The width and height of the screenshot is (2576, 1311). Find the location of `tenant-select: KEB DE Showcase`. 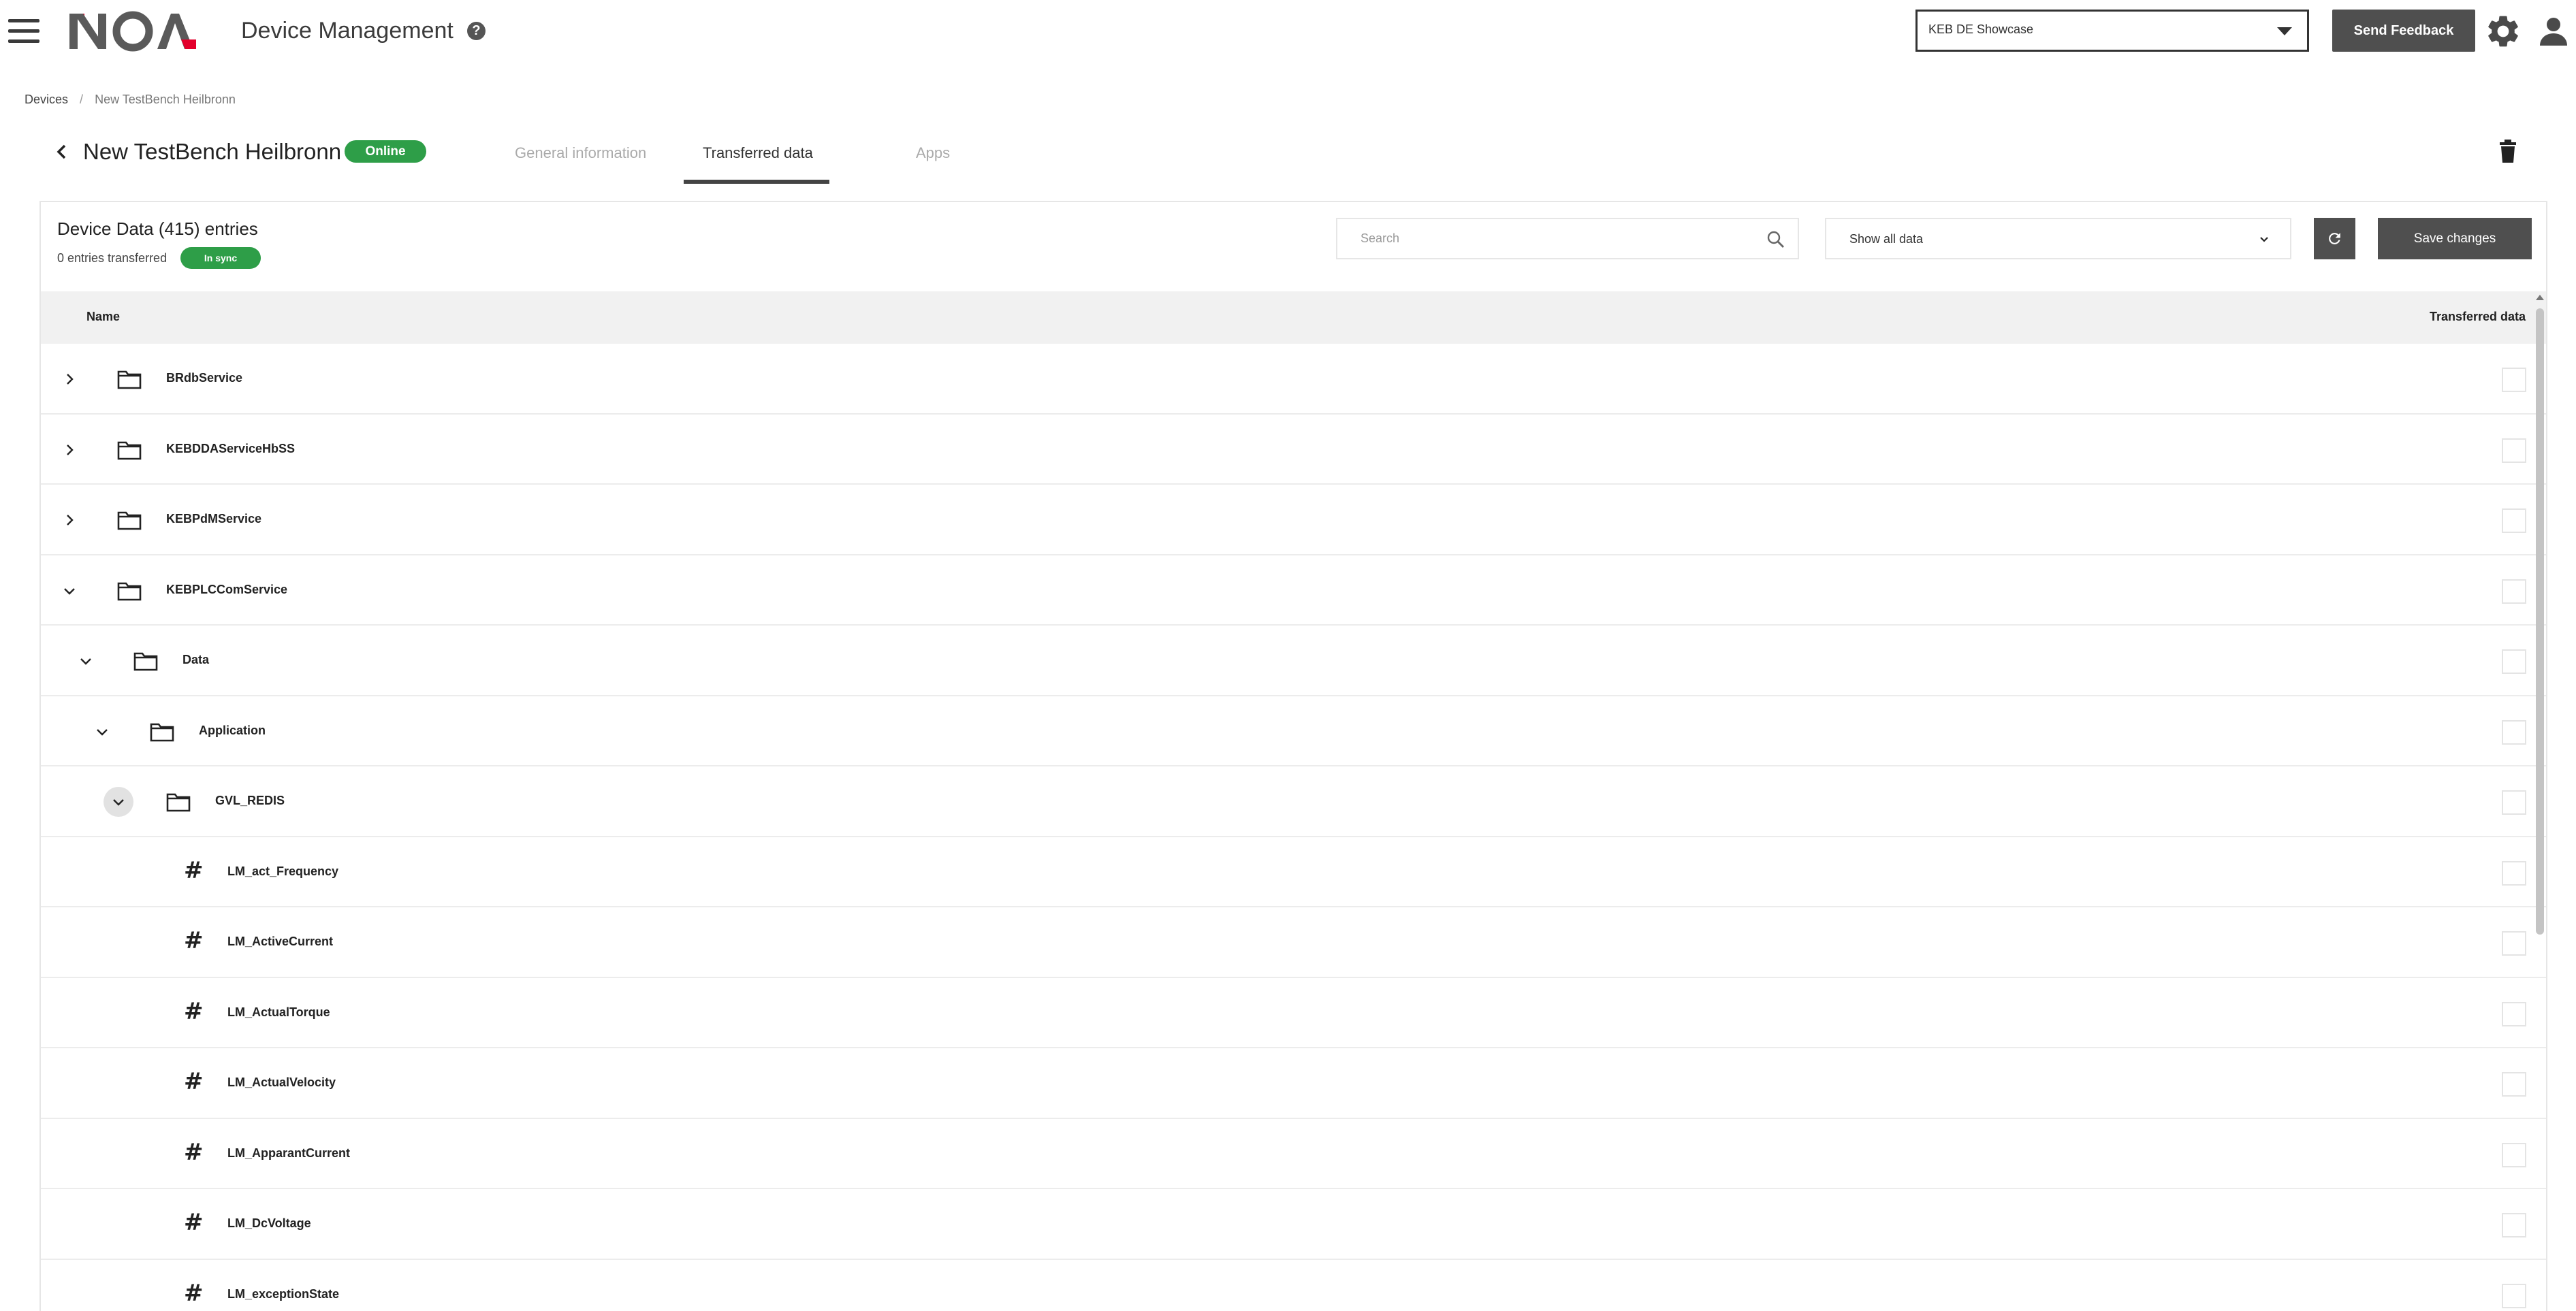

tenant-select: KEB DE Showcase is located at coordinates (2112, 31).